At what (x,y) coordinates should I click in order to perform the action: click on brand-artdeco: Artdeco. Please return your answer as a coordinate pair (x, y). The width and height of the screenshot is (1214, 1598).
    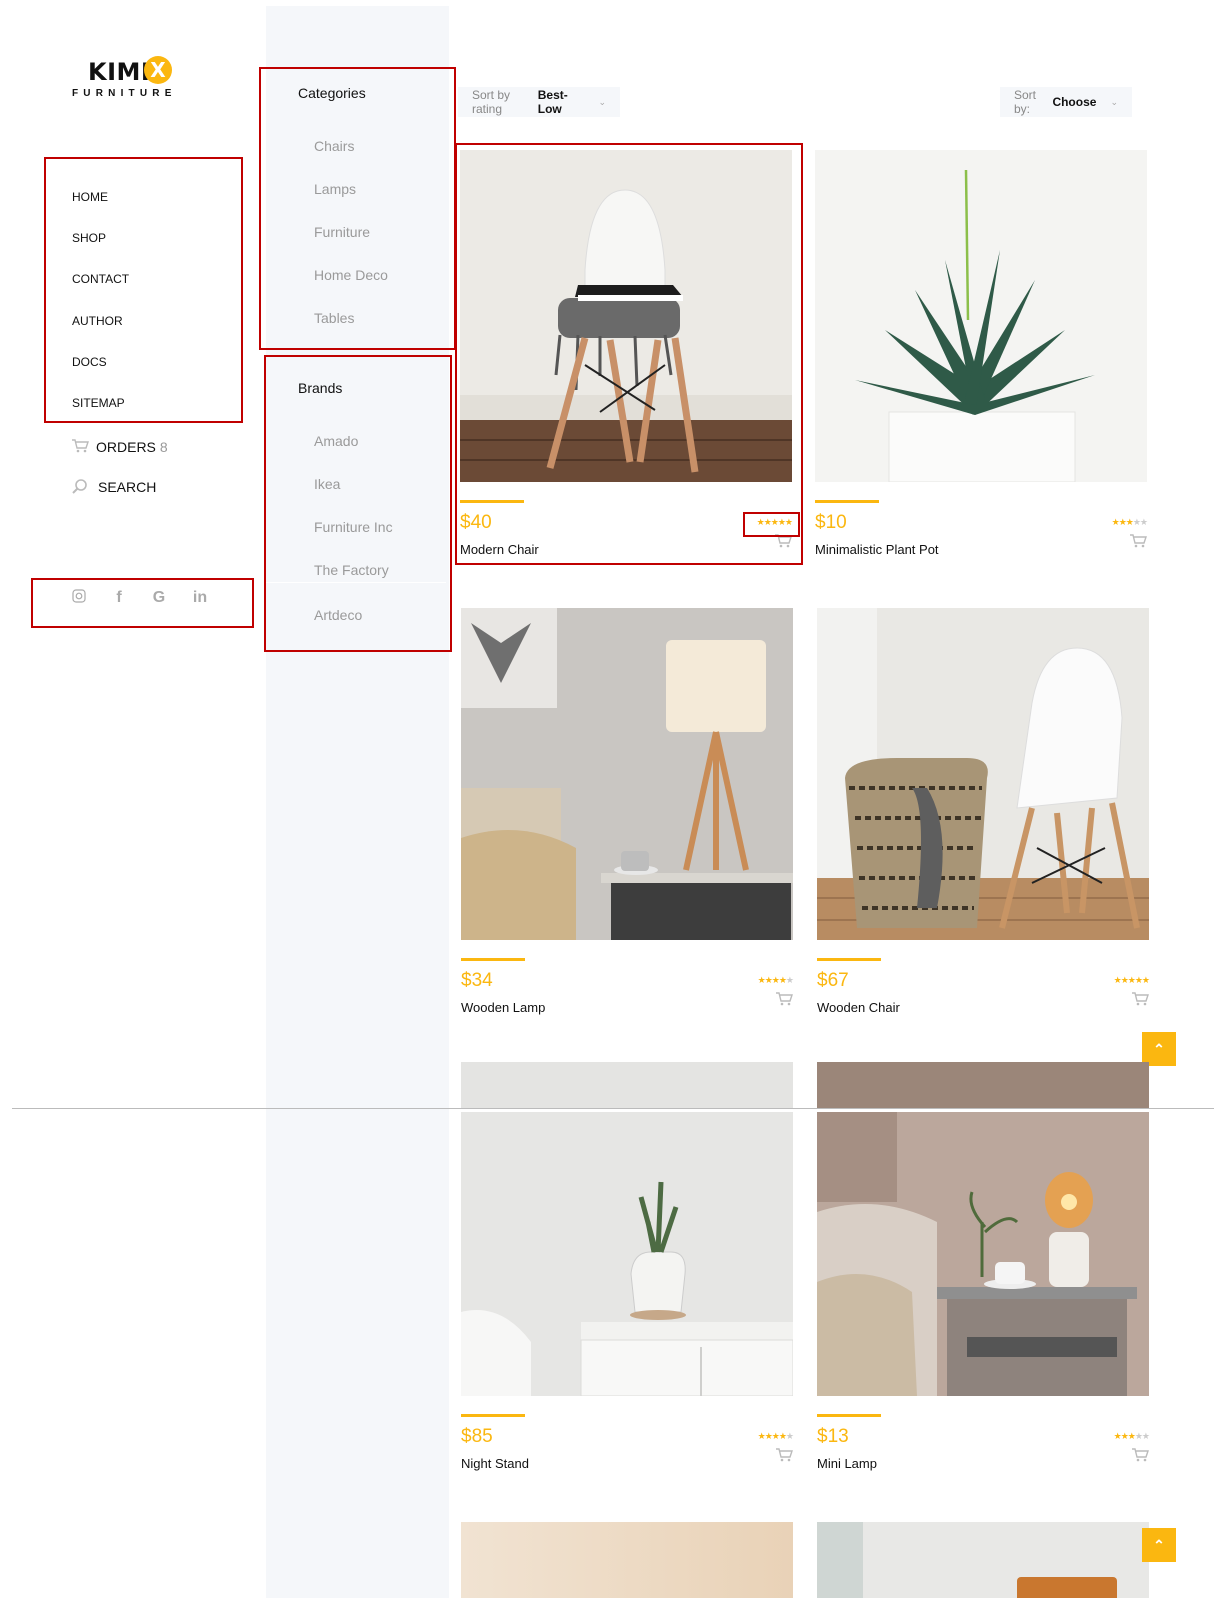
    Looking at the image, I should click on (338, 615).